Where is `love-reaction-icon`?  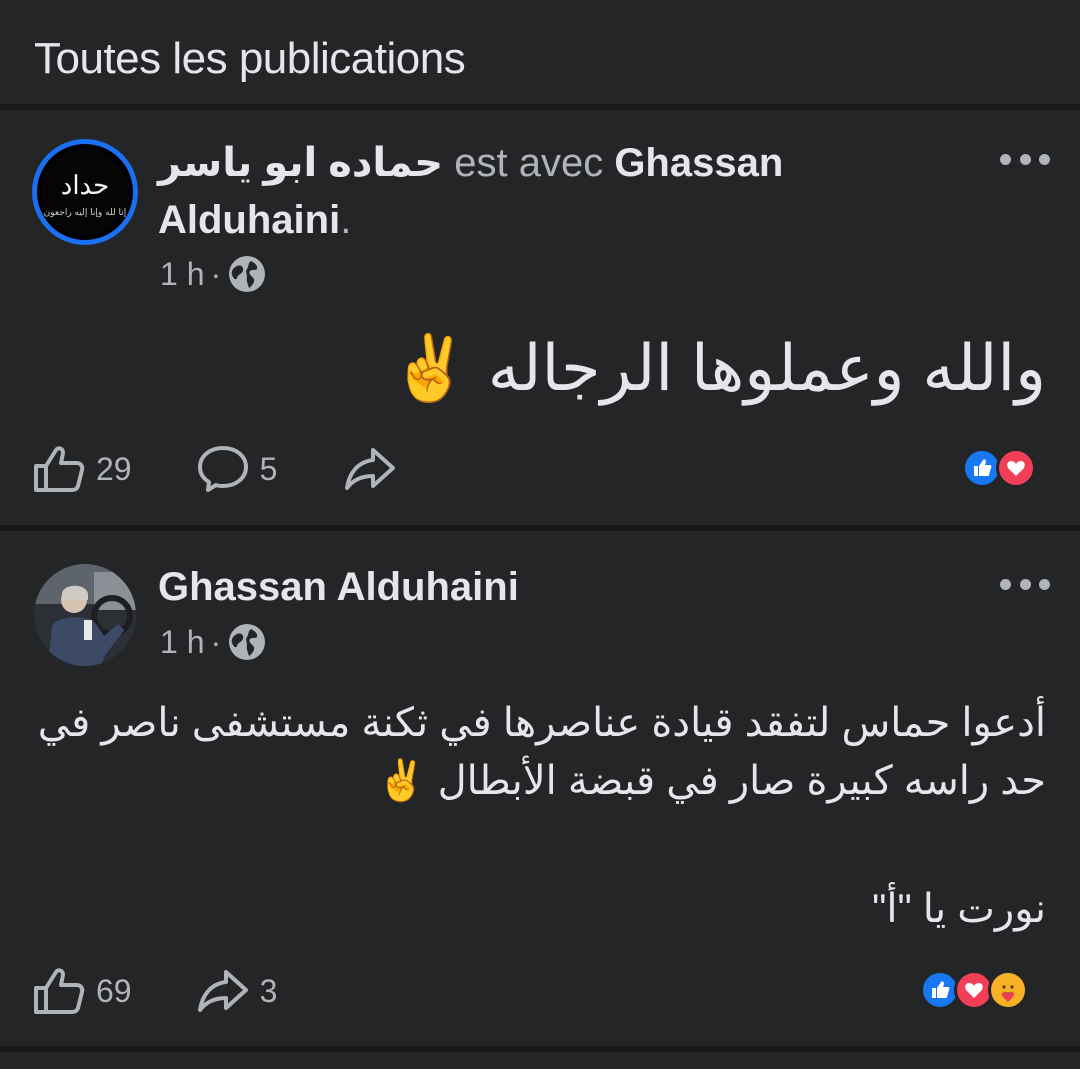
love-reaction-icon is located at coordinates (1016, 468).